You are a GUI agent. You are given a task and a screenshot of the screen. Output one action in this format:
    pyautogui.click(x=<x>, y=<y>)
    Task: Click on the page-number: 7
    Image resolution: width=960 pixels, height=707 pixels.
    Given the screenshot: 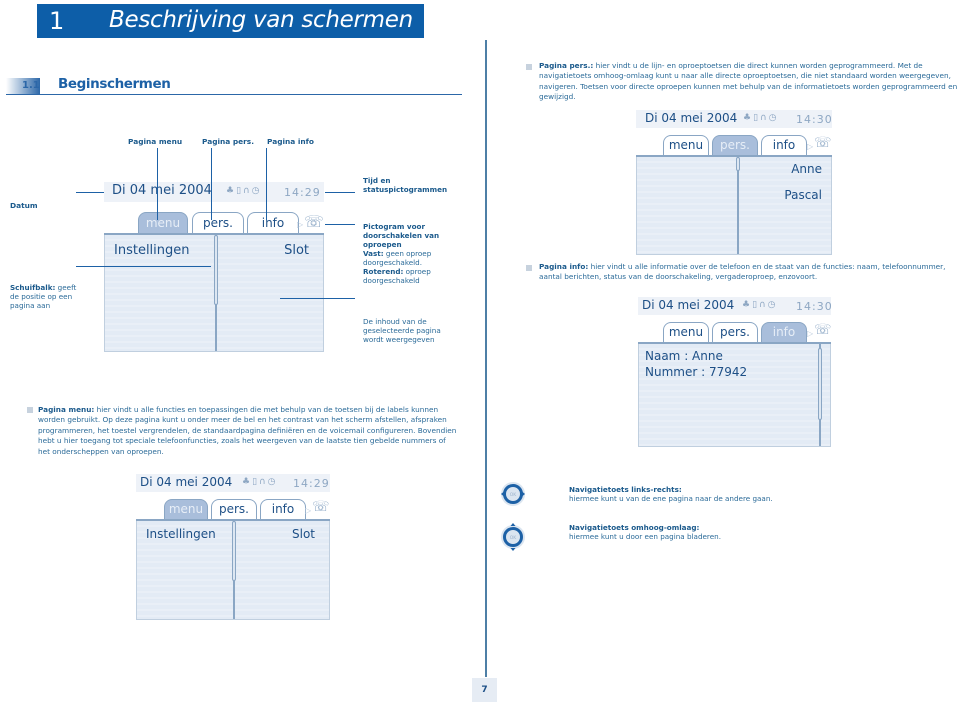 What is the action you would take?
    pyautogui.click(x=484, y=690)
    